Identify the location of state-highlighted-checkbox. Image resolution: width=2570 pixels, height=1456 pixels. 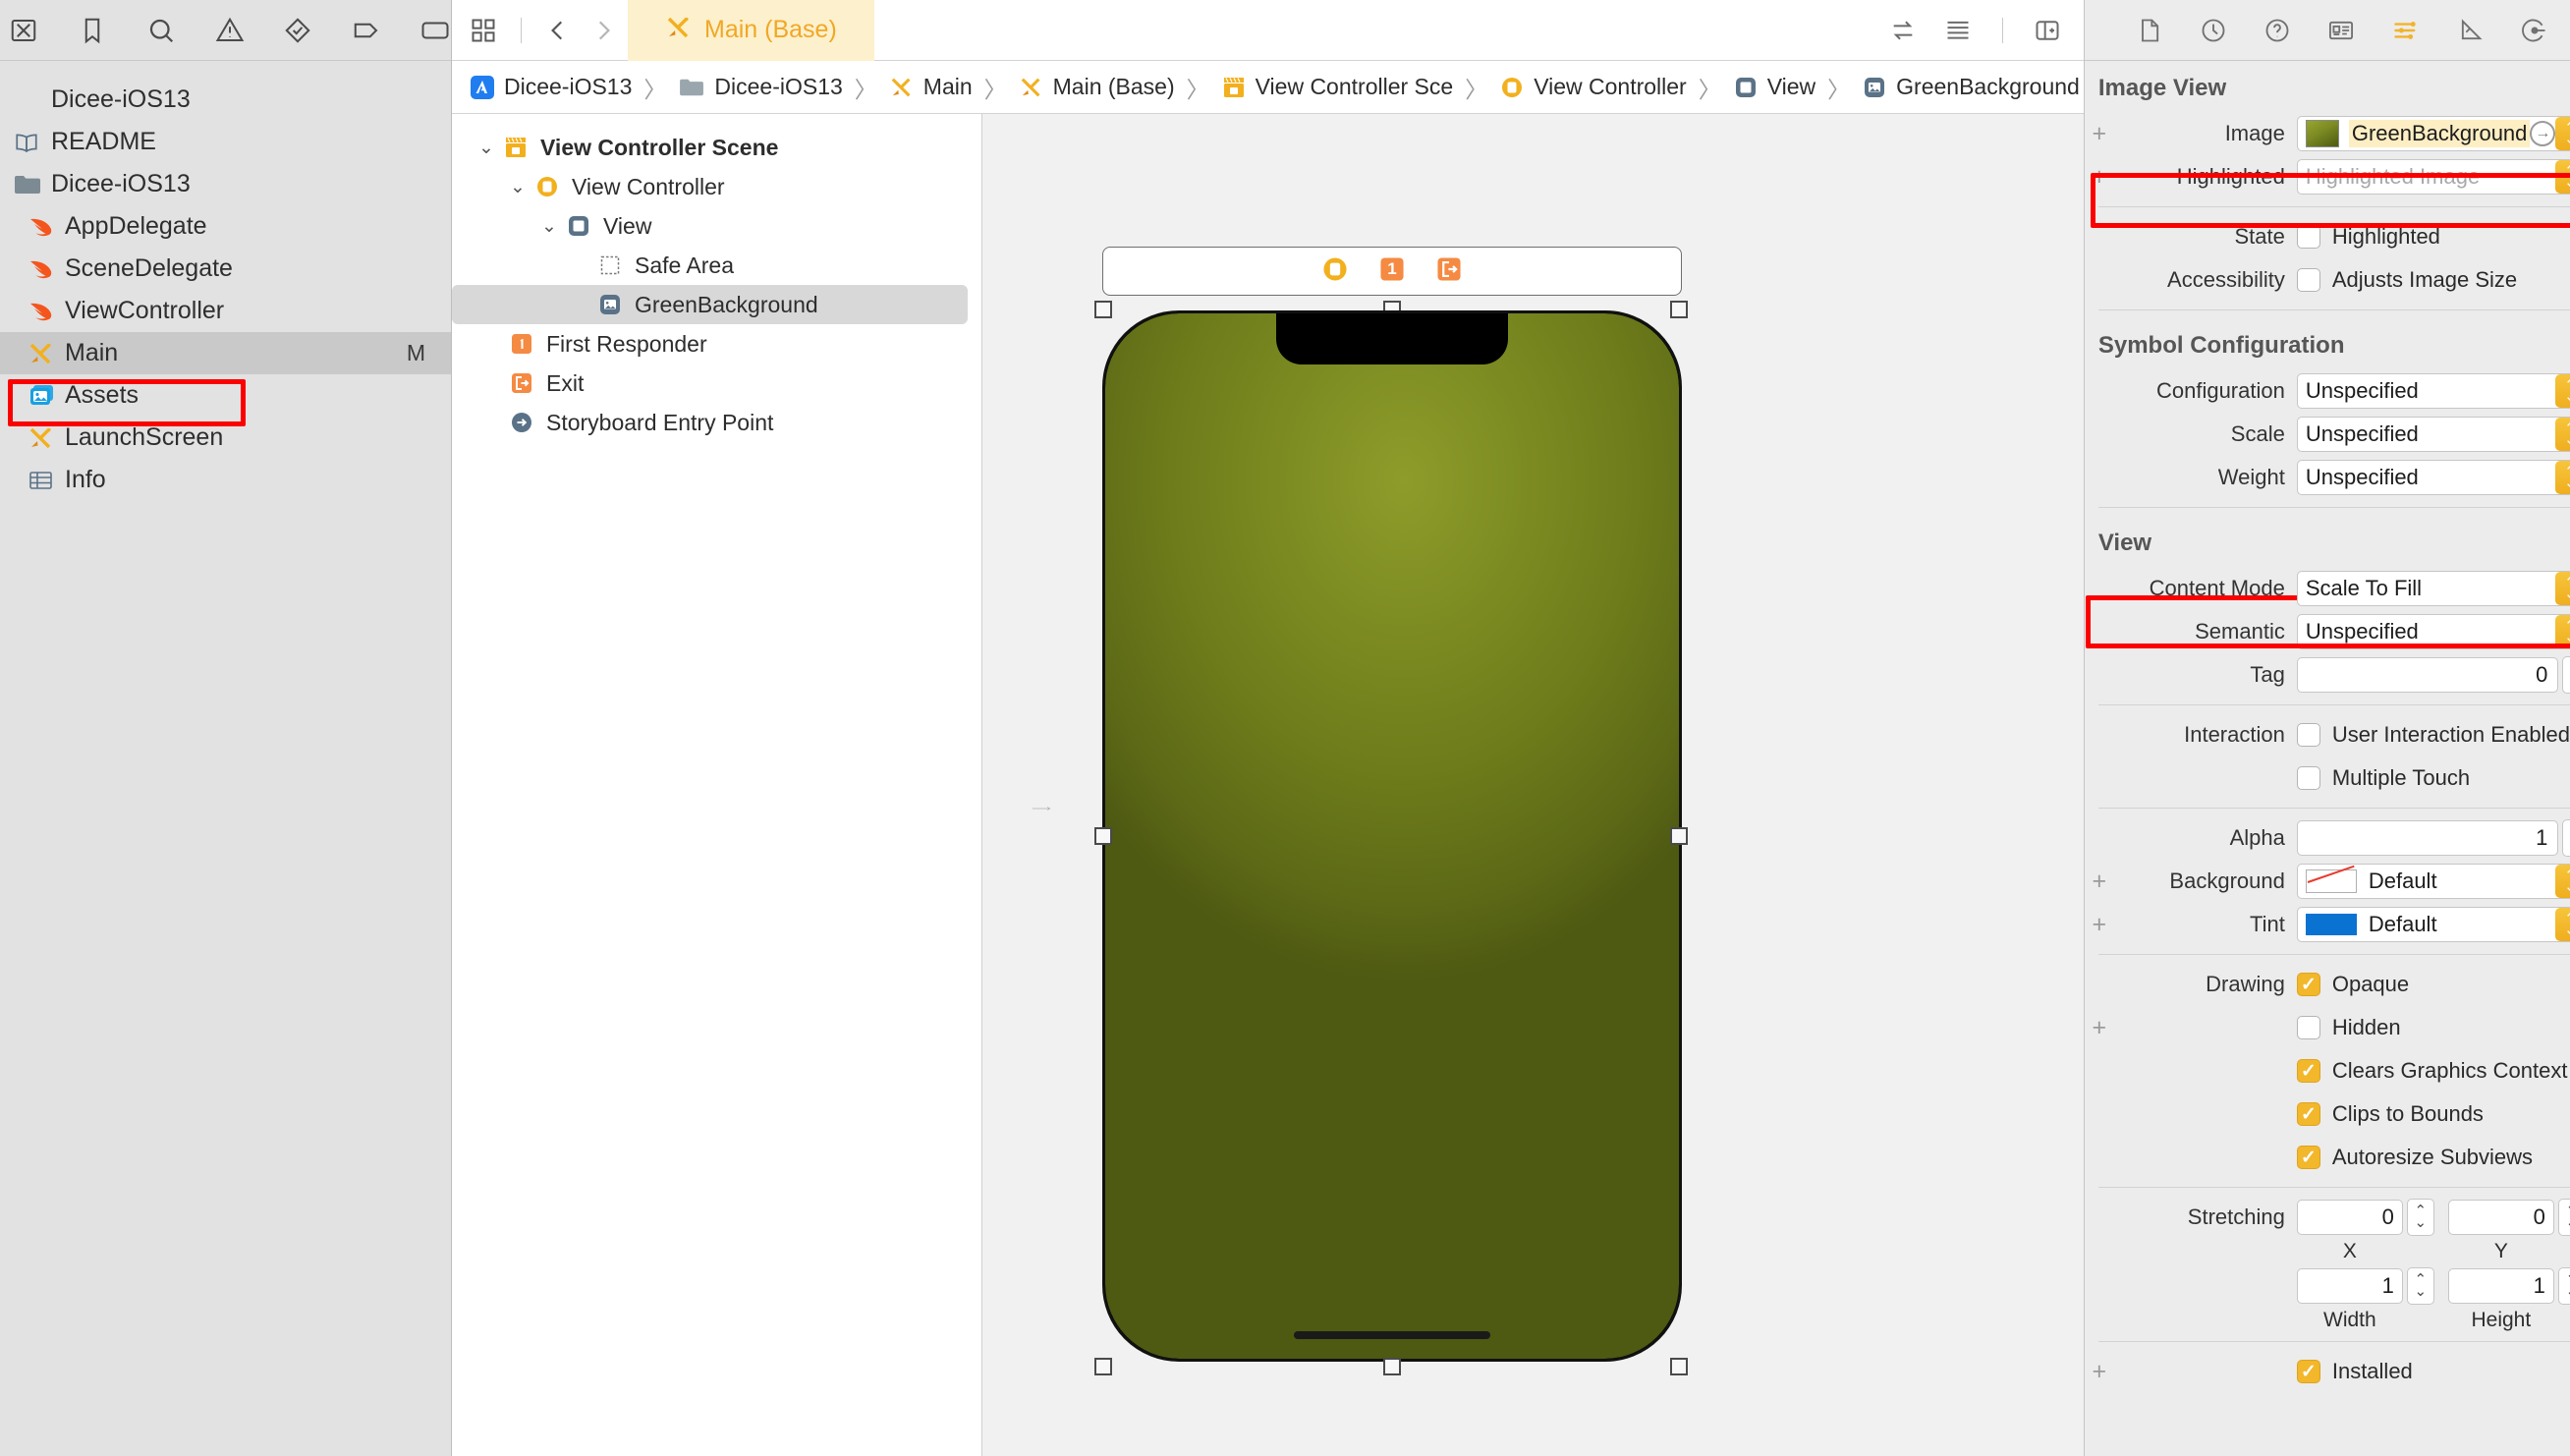
(2308, 237).